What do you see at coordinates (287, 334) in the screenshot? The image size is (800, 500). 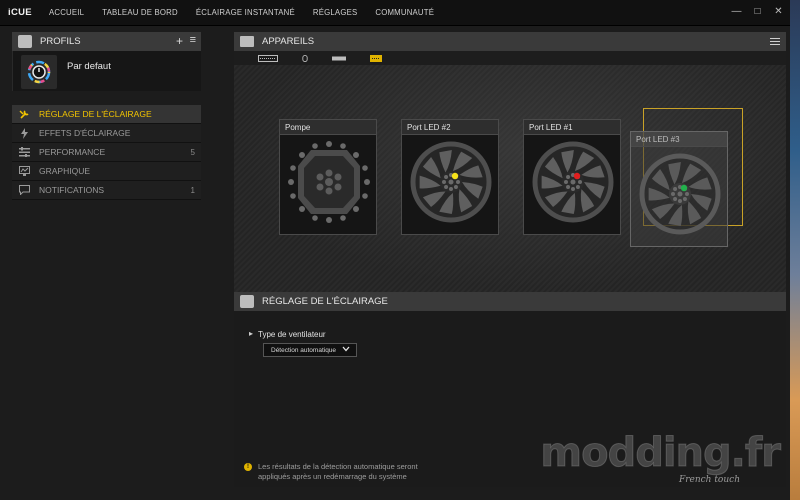 I see `fan-type-label: Type de ventilateur` at bounding box center [287, 334].